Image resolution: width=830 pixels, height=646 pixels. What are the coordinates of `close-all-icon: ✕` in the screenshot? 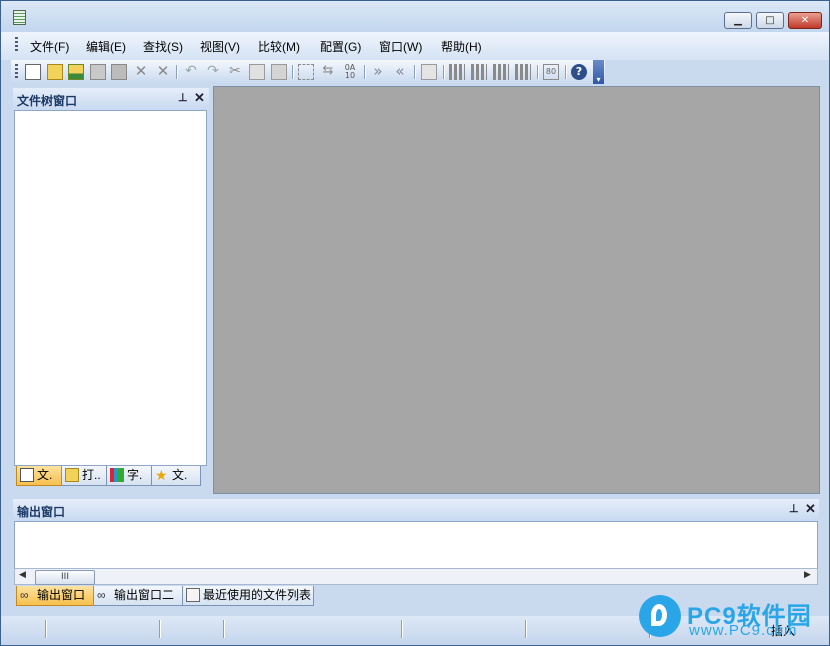 It's located at (163, 72).